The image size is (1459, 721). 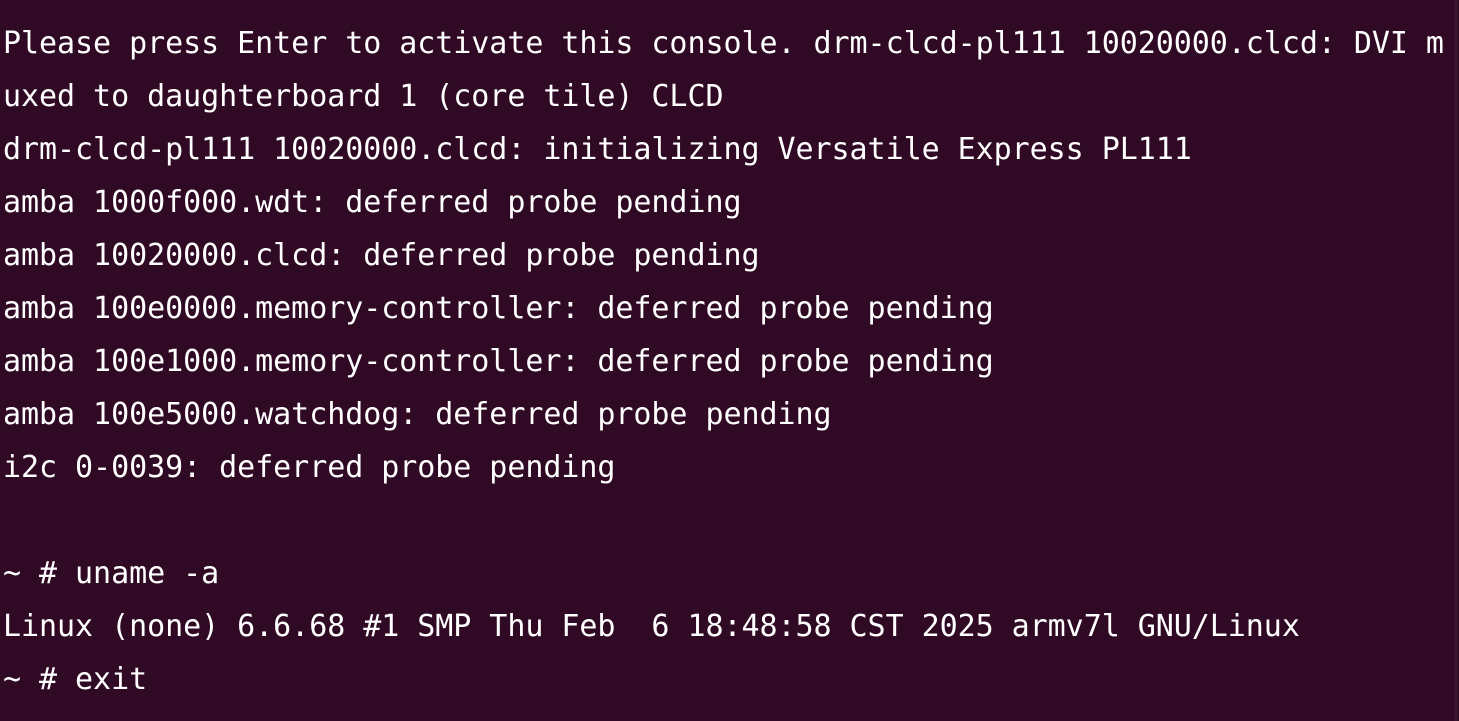 What do you see at coordinates (111, 573) in the screenshot?
I see `terminal-line-command: ~ # uname -a` at bounding box center [111, 573].